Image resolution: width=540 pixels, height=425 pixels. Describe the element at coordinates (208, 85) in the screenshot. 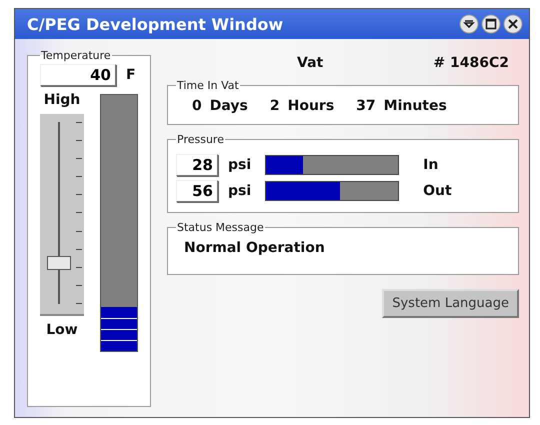

I see `group-label: Time In Vat` at that location.